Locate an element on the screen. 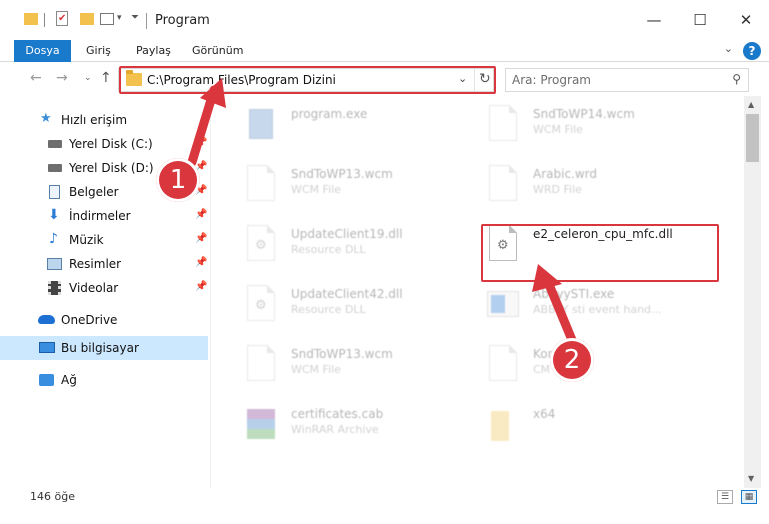  status-bar: 146 öğe ☰ ▦ is located at coordinates (384, 506).